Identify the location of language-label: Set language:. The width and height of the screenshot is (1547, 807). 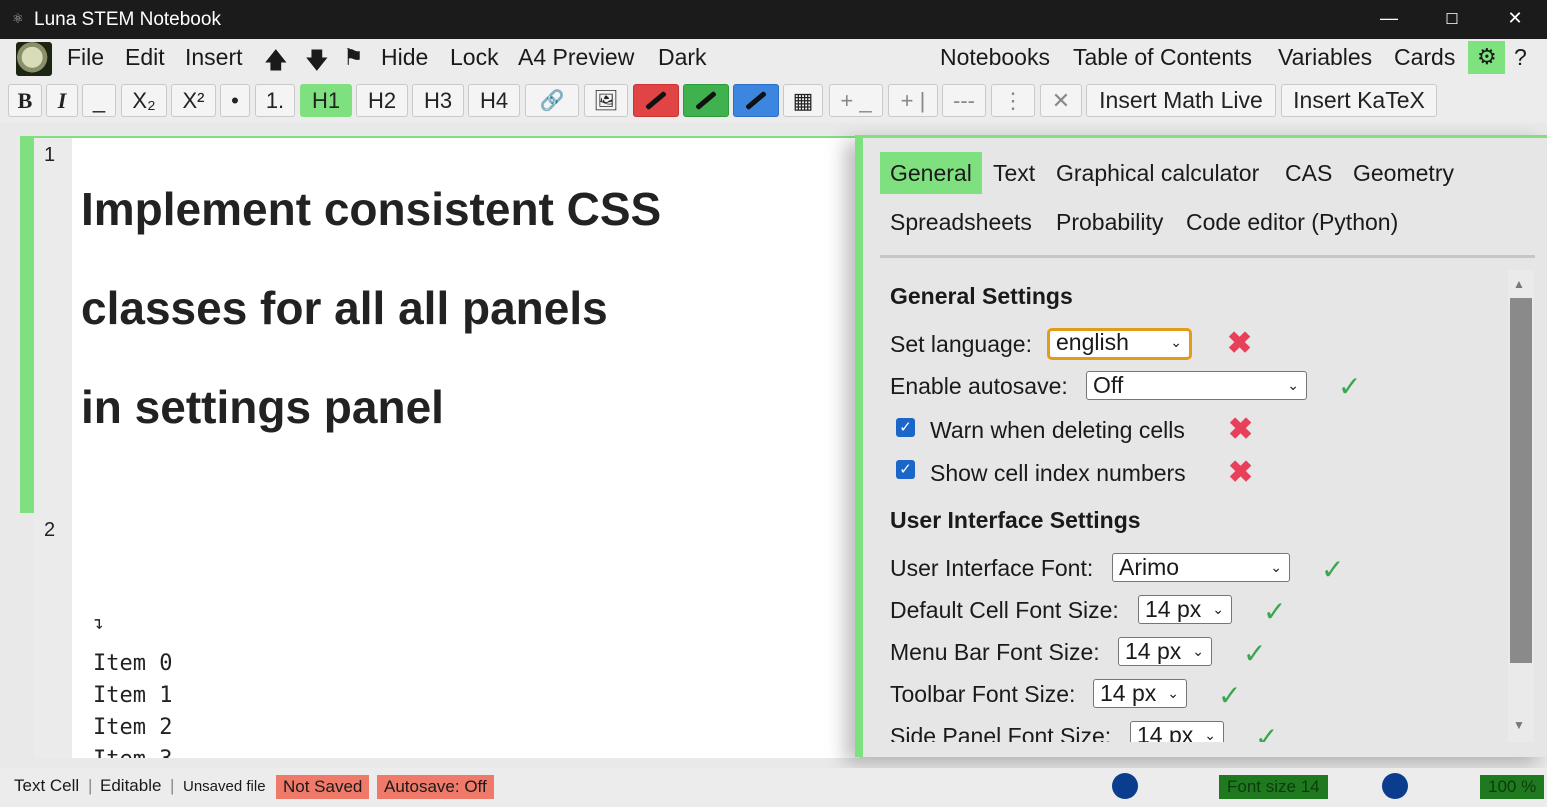
(961, 344).